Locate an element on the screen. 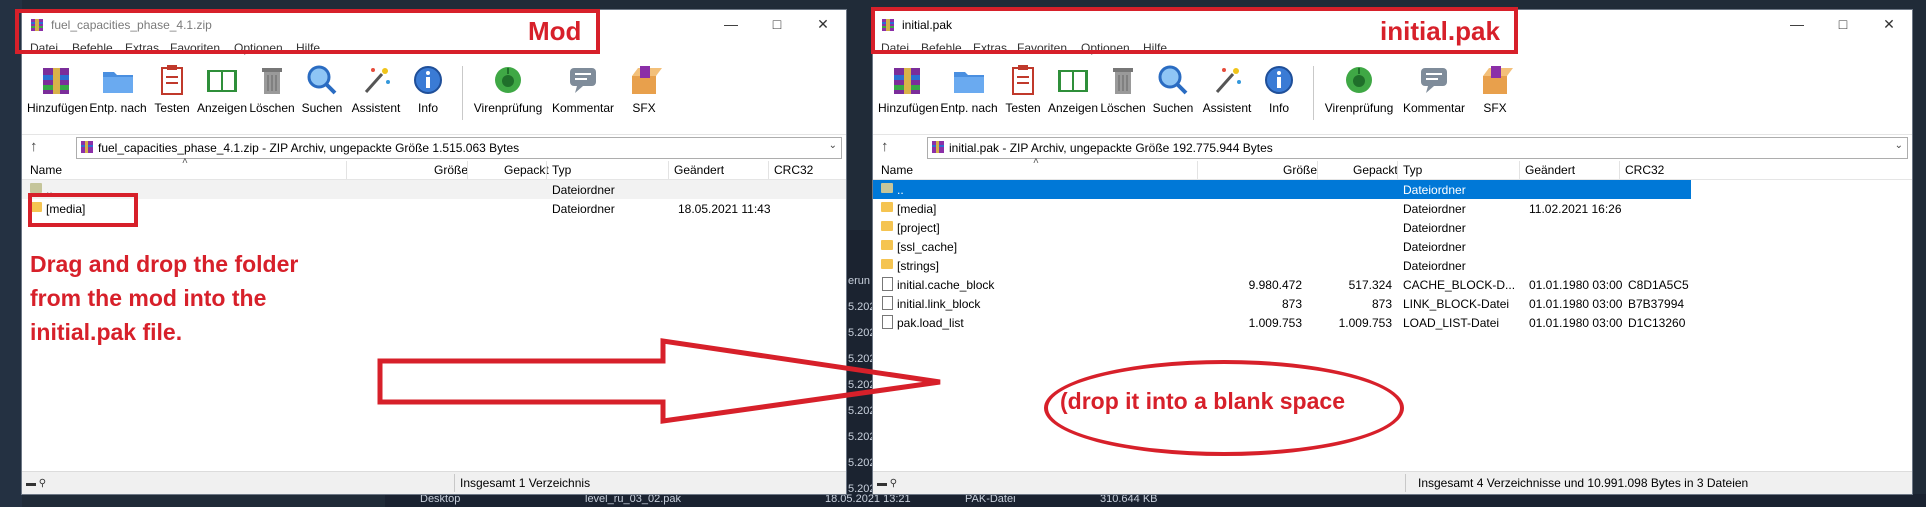  extract-to-label: Entp. nach is located at coordinates (118, 108).